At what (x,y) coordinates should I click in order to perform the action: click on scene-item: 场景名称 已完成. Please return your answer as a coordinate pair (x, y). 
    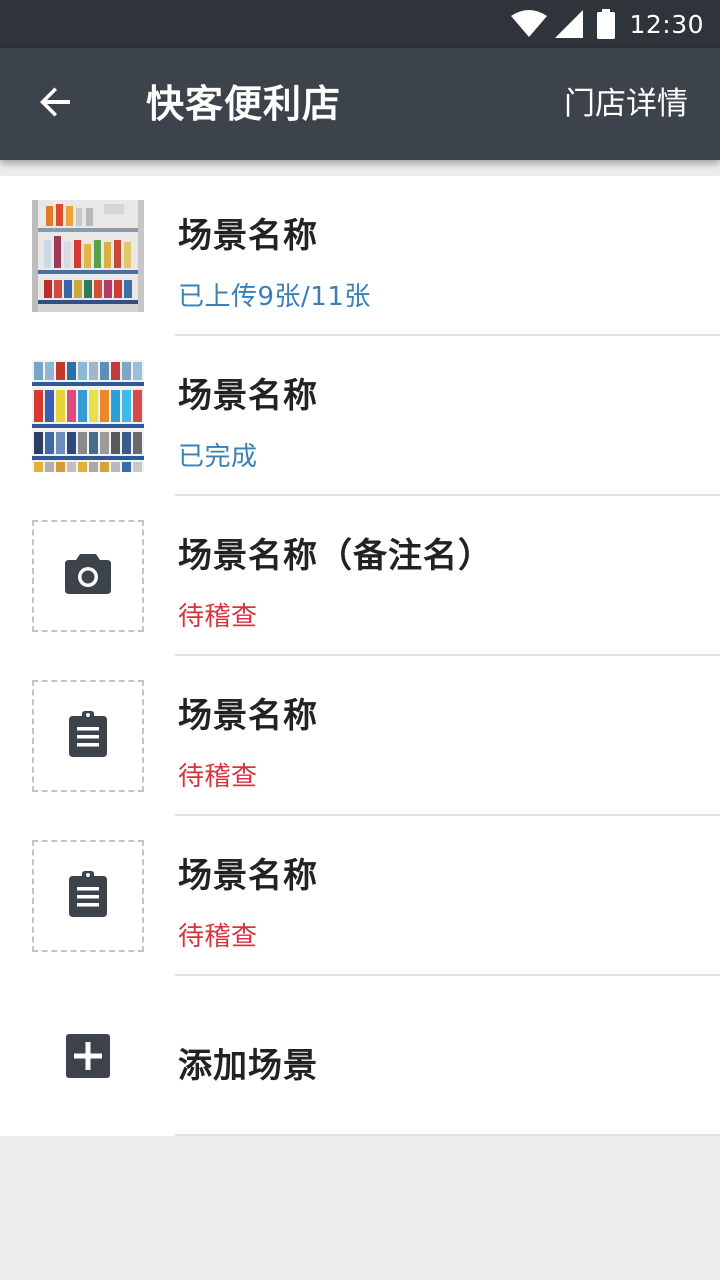
    Looking at the image, I should click on (360, 416).